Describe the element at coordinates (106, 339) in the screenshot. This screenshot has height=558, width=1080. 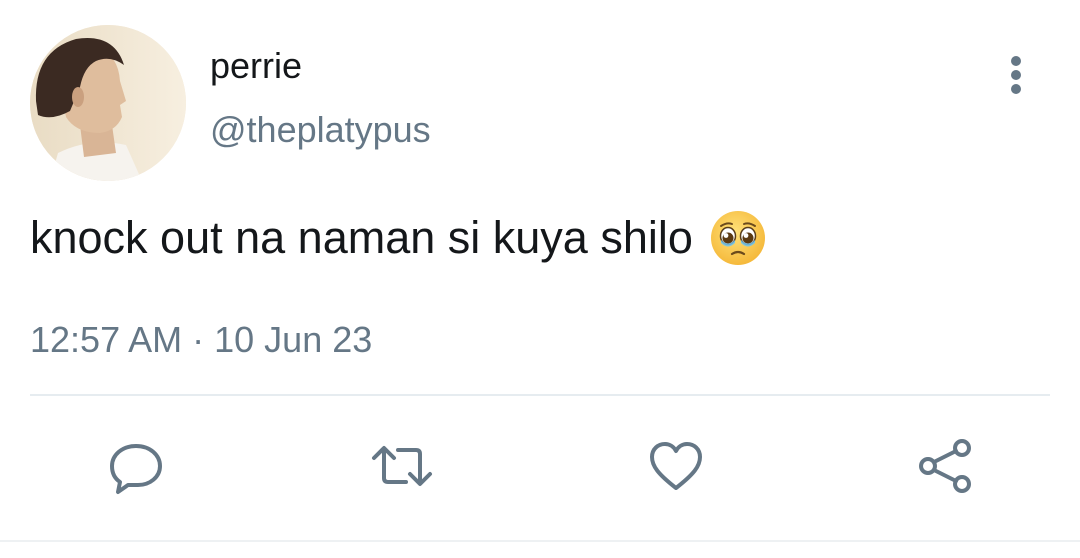
I see `tweet-time: 12:57 AM` at that location.